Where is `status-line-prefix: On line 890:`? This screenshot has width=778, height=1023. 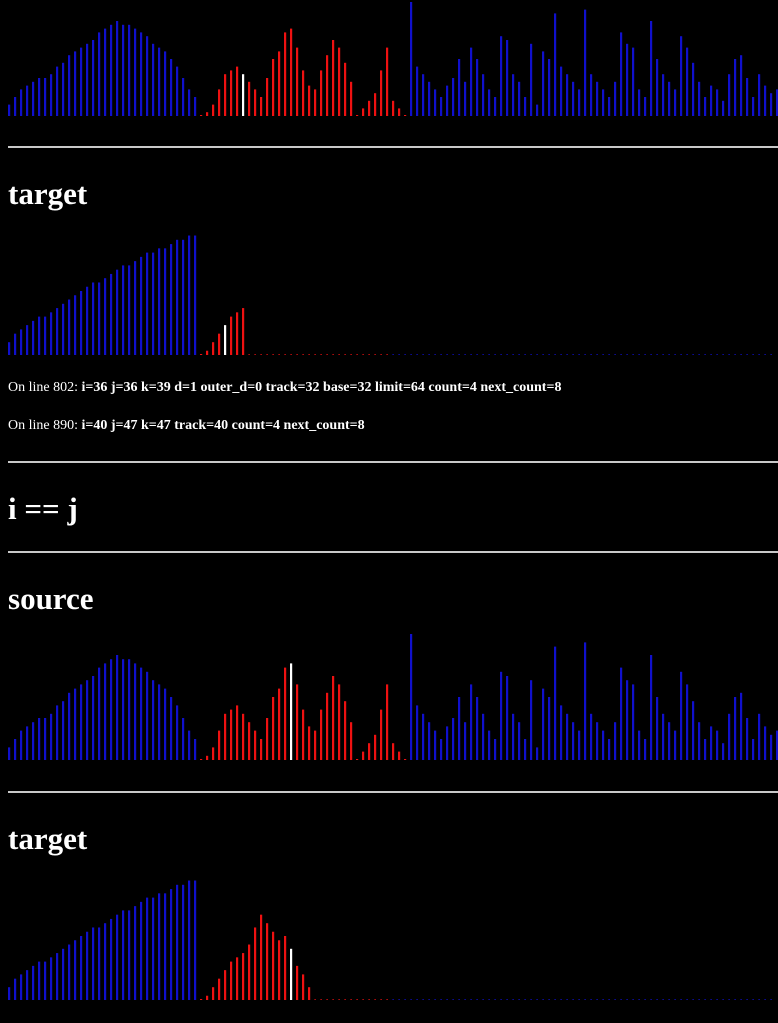 status-line-prefix: On line 890: is located at coordinates (43, 425).